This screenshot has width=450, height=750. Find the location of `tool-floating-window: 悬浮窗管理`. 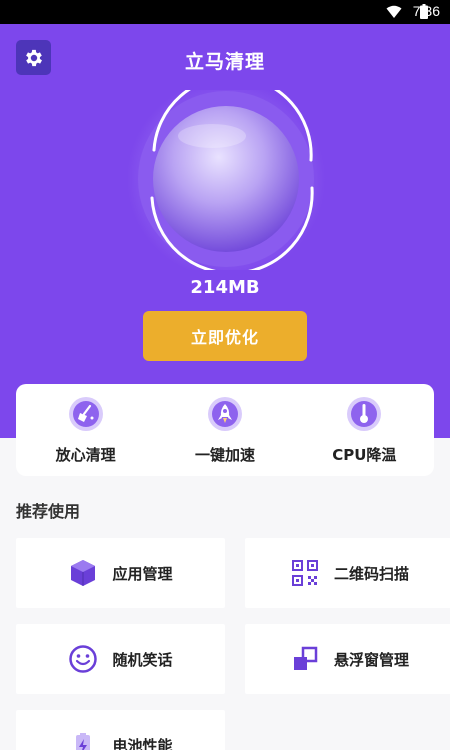

tool-floating-window: 悬浮窗管理 is located at coordinates (347, 659).